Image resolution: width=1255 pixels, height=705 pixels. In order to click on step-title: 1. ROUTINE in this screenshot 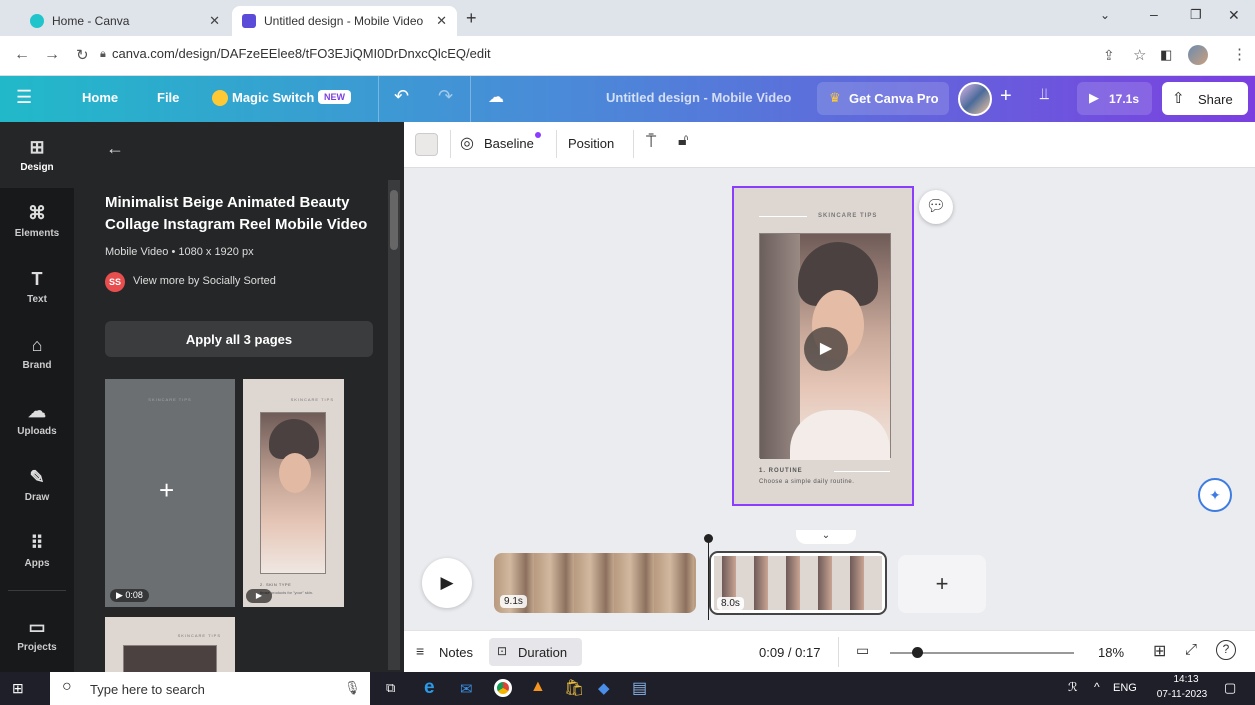, I will do `click(781, 471)`.